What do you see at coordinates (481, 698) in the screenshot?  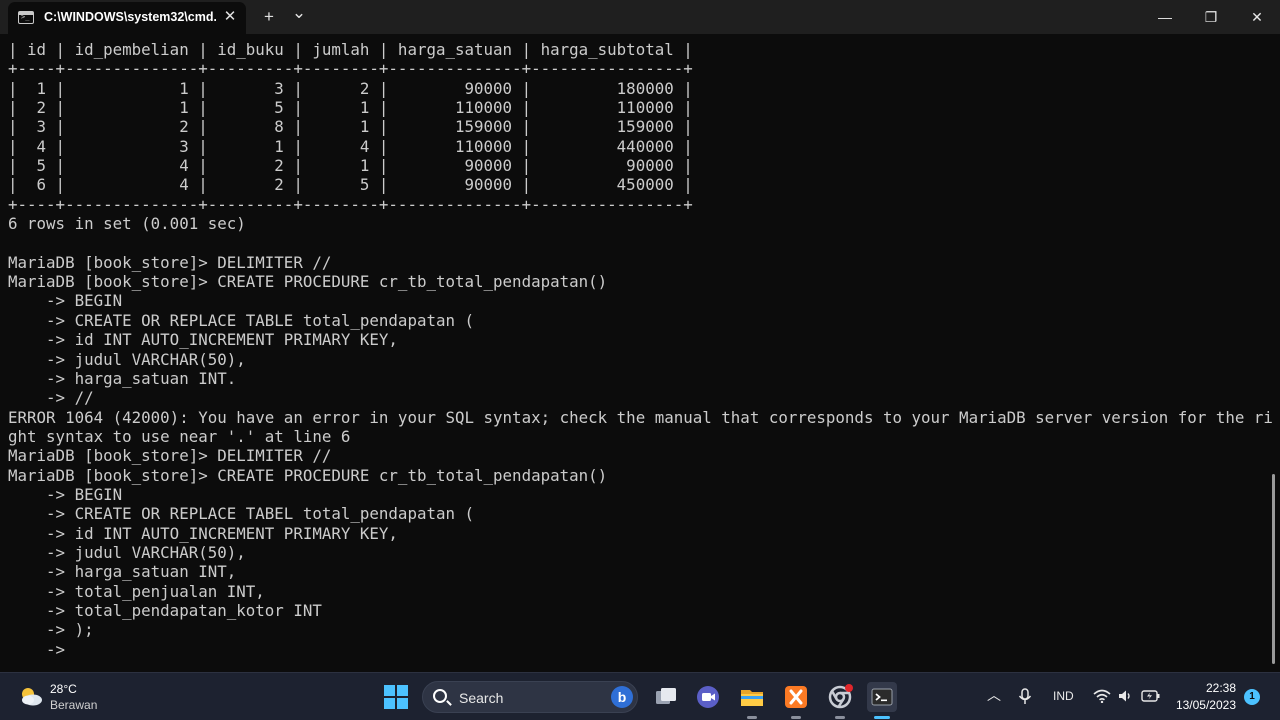 I see `search-placeholder: Search` at bounding box center [481, 698].